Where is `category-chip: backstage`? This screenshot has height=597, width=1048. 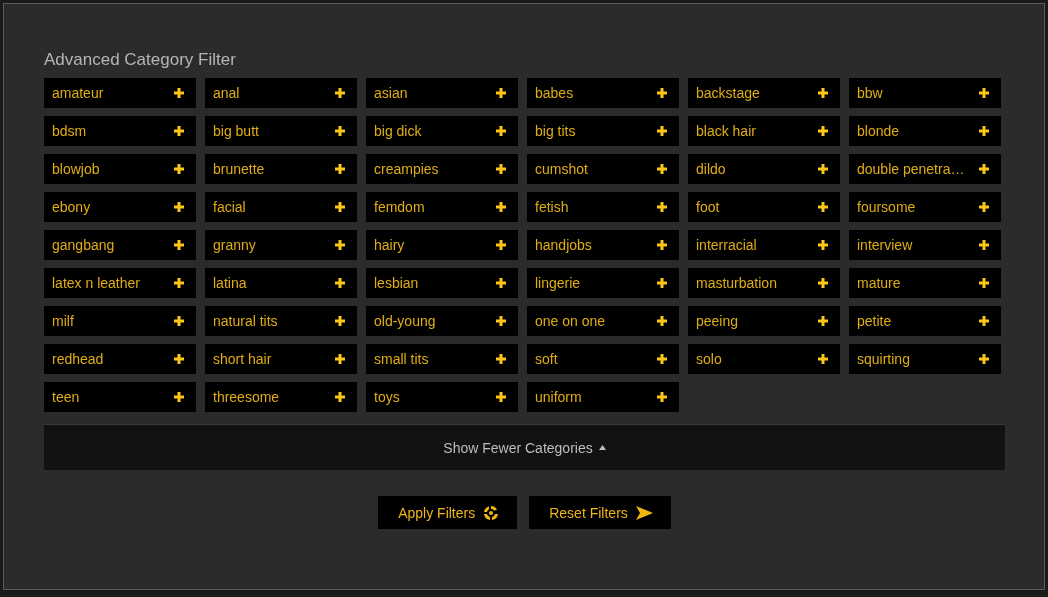
category-chip: backstage is located at coordinates (764, 93).